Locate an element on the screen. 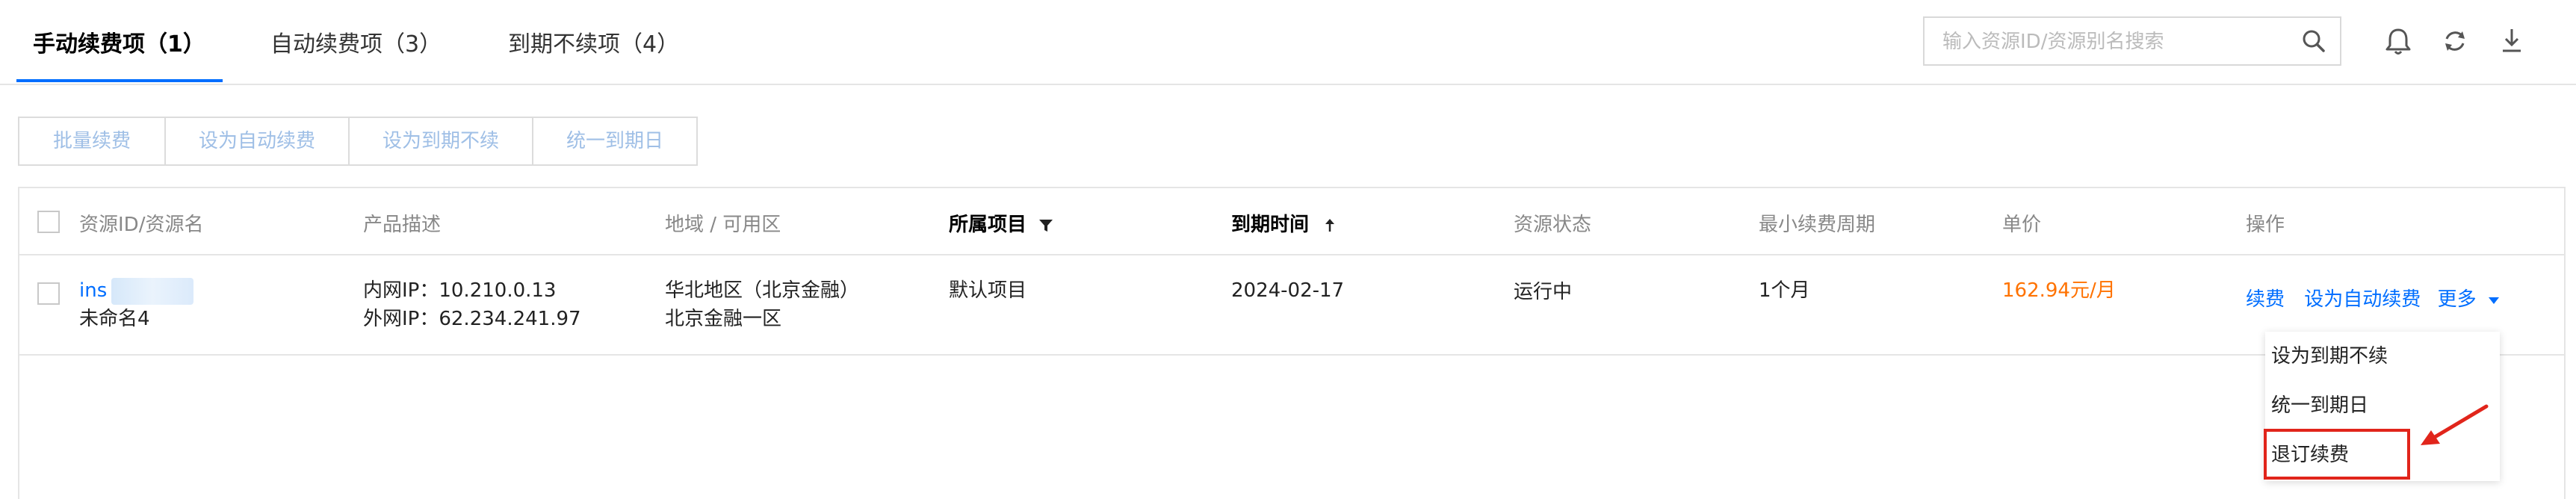 This screenshot has height=499, width=2576. set-auto-renew-button: 设为自动续费 is located at coordinates (257, 141).